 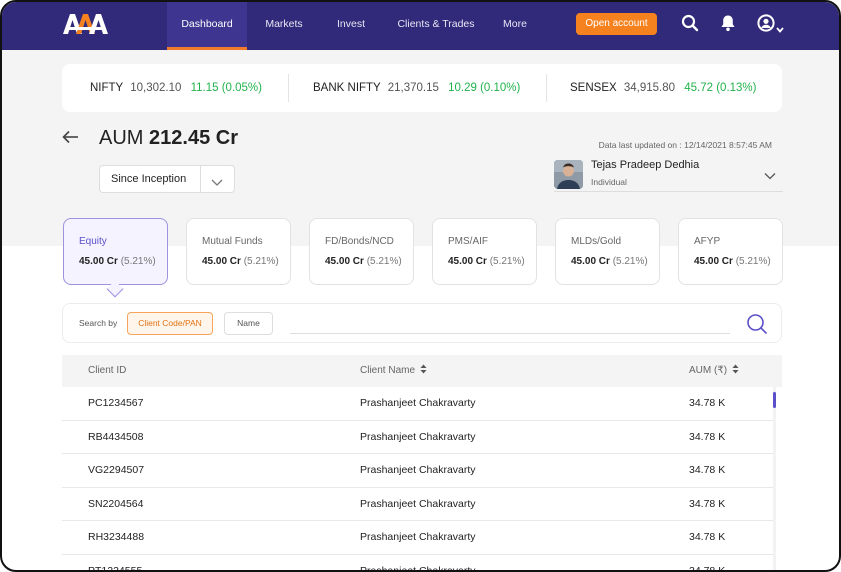 What do you see at coordinates (596, 241) in the screenshot?
I see `asset-card-label: MLDs/Gold` at bounding box center [596, 241].